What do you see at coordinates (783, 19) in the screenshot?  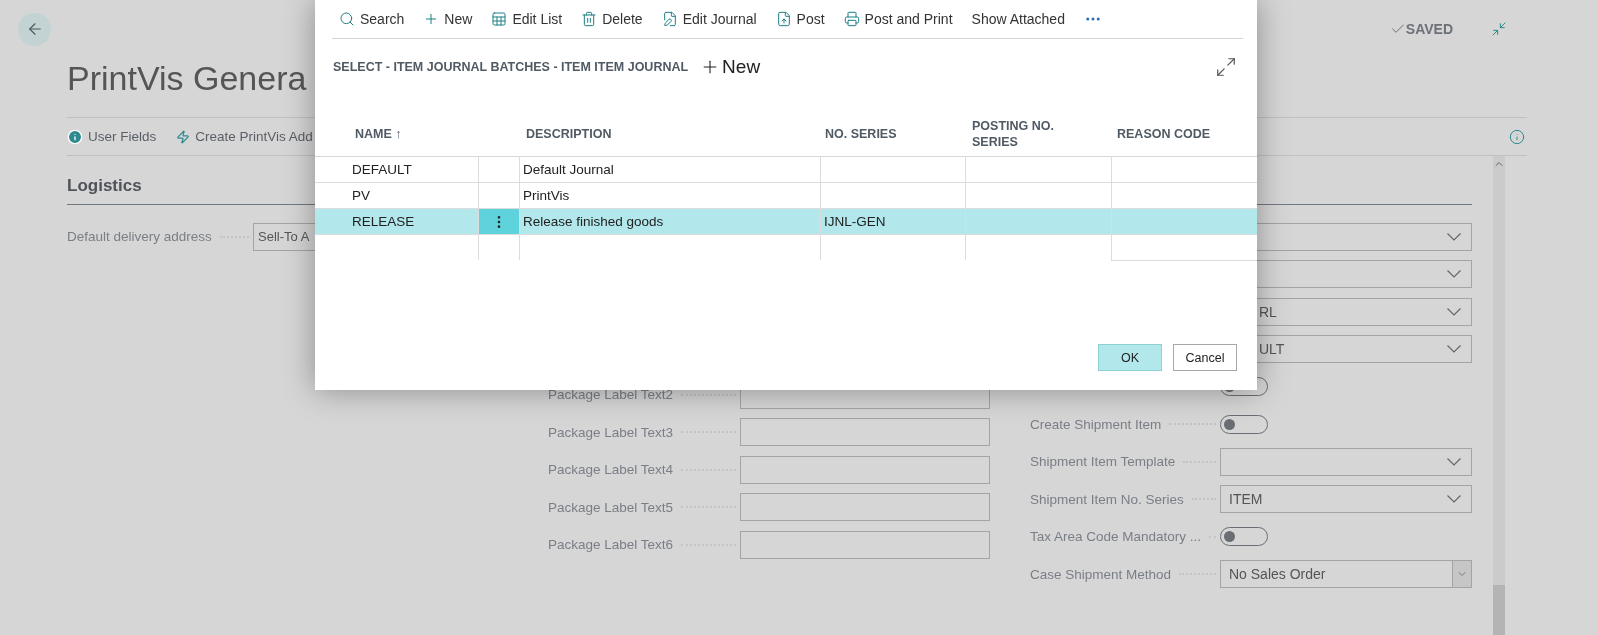 I see `document-icon` at bounding box center [783, 19].